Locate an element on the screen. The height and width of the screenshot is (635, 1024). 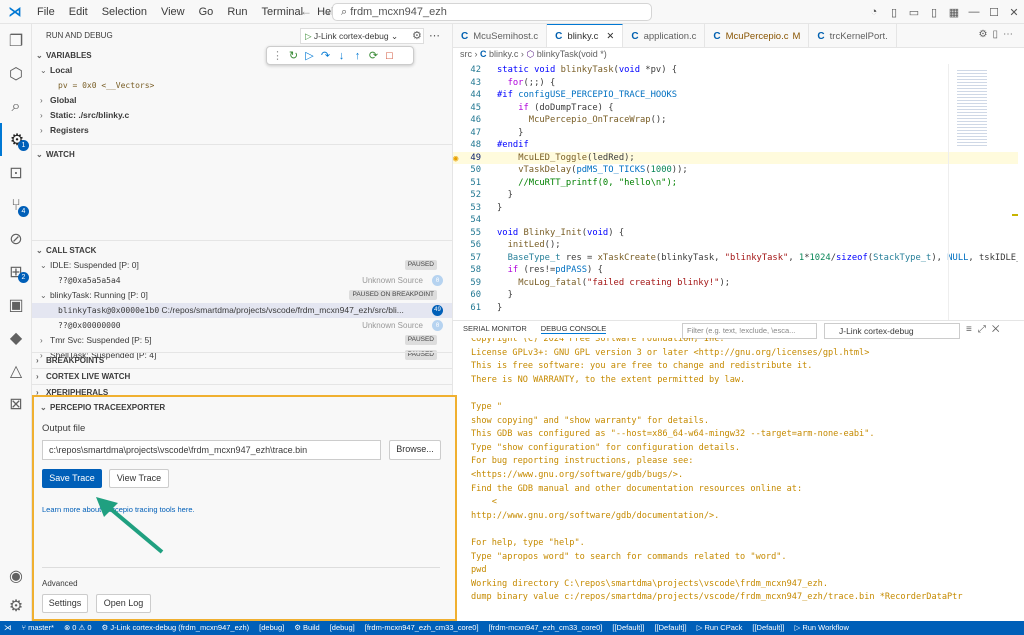
x-icon: ⊠ is located at coordinates (16, 403).